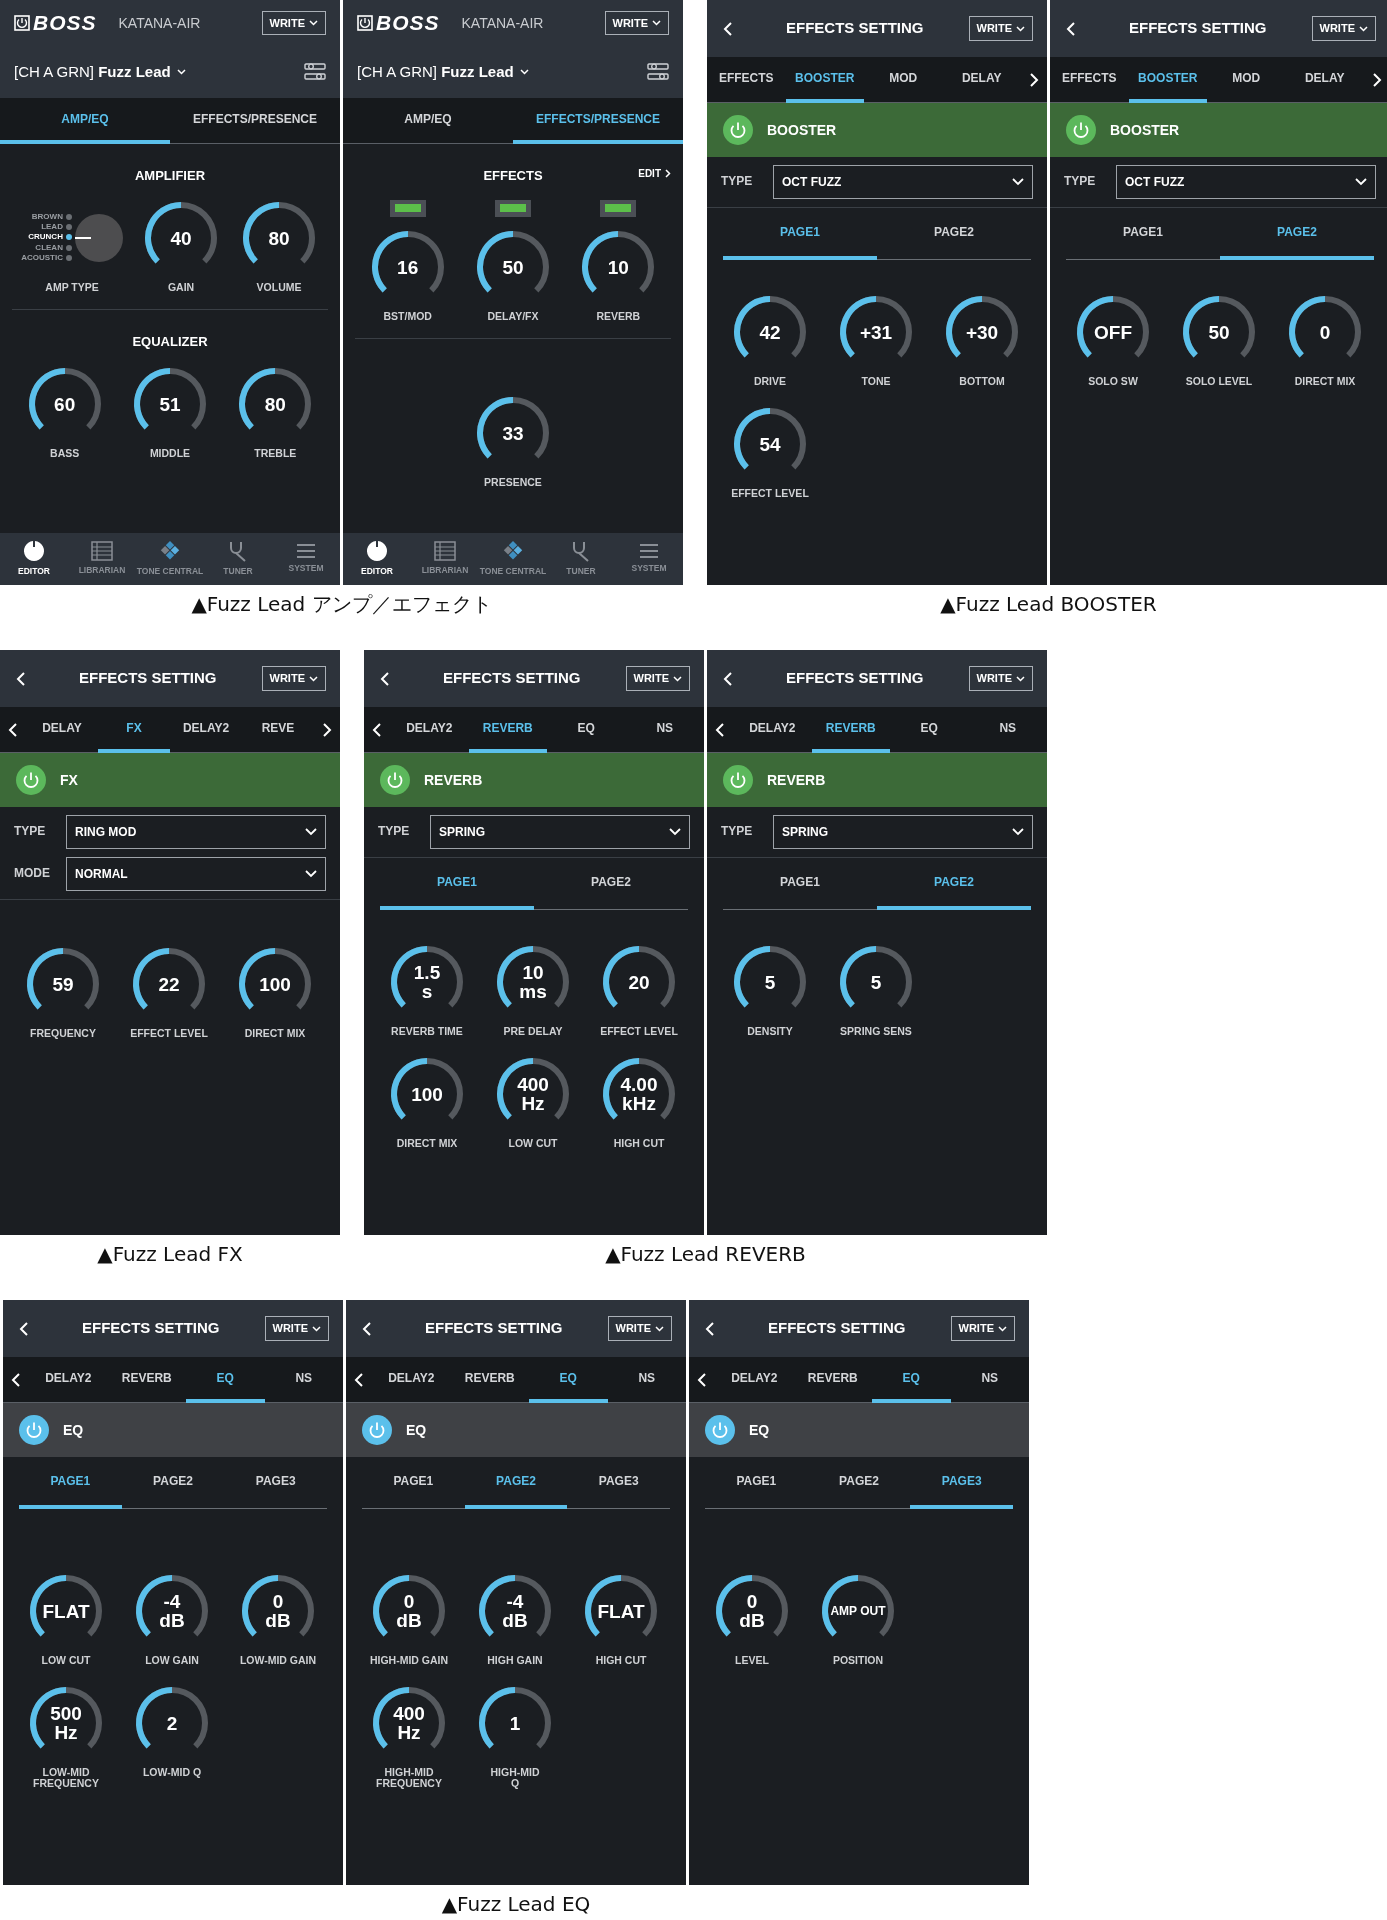 The image size is (1387, 1920). Describe the element at coordinates (278, 730) in the screenshot. I see `tab: REVE` at that location.